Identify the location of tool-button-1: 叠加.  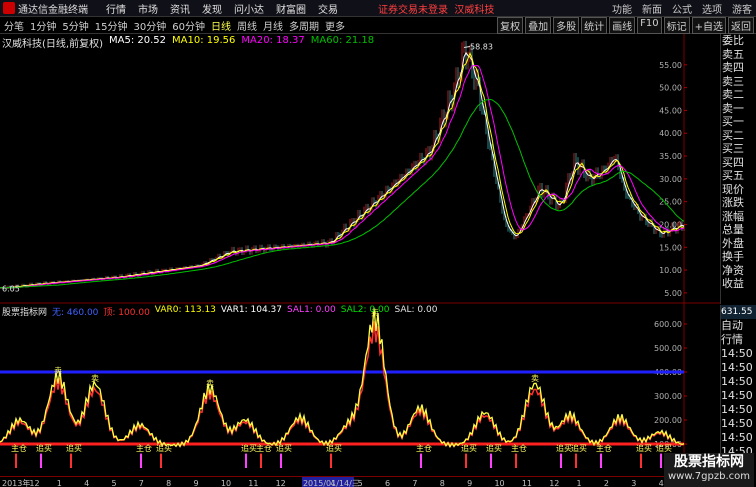
(538, 25).